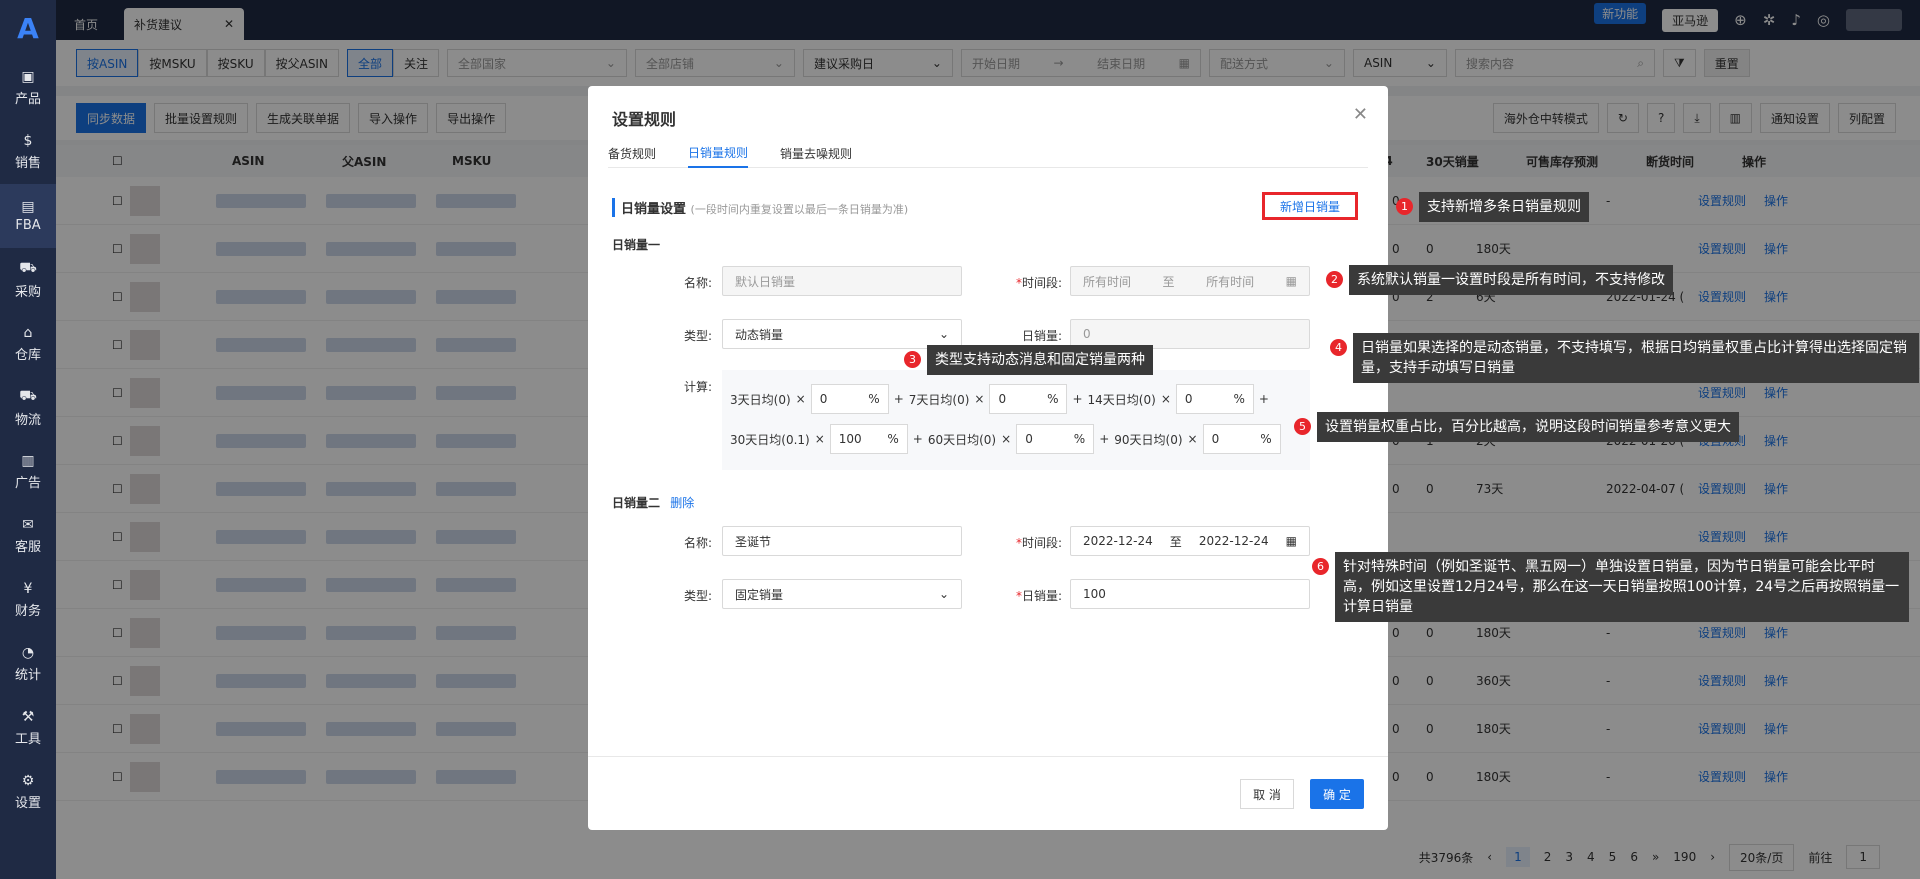 This screenshot has height=879, width=1920. What do you see at coordinates (1338, 347) in the screenshot?
I see `annotation-number: 4` at bounding box center [1338, 347].